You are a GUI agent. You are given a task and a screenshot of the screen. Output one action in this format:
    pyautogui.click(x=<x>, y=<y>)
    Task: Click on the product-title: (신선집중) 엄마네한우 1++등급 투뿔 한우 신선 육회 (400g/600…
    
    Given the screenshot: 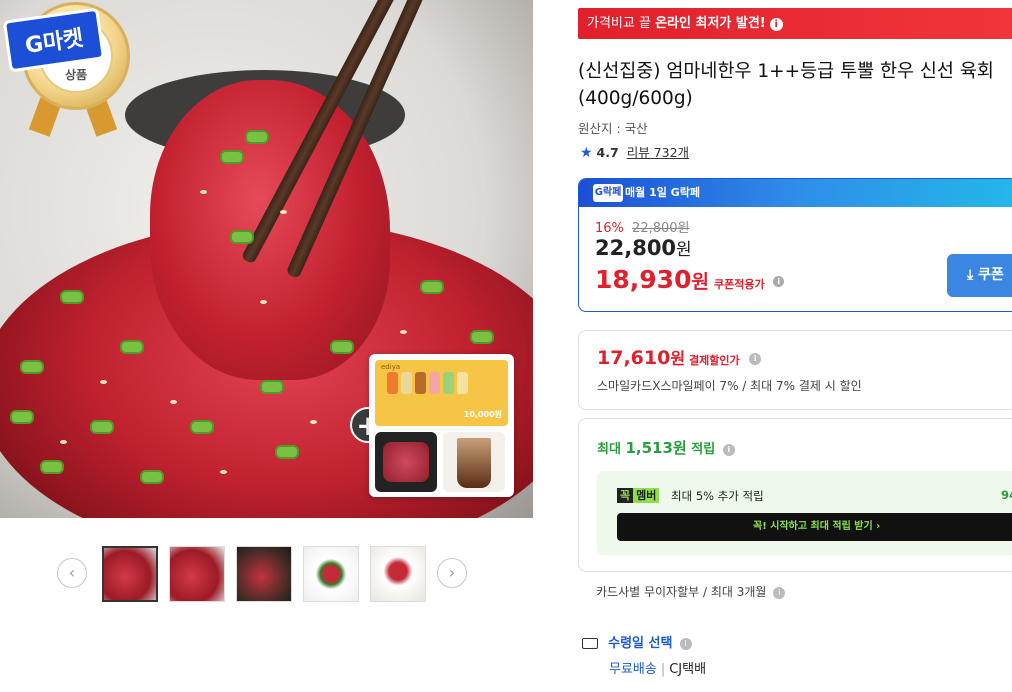 What is the action you would take?
    pyautogui.click(x=786, y=85)
    